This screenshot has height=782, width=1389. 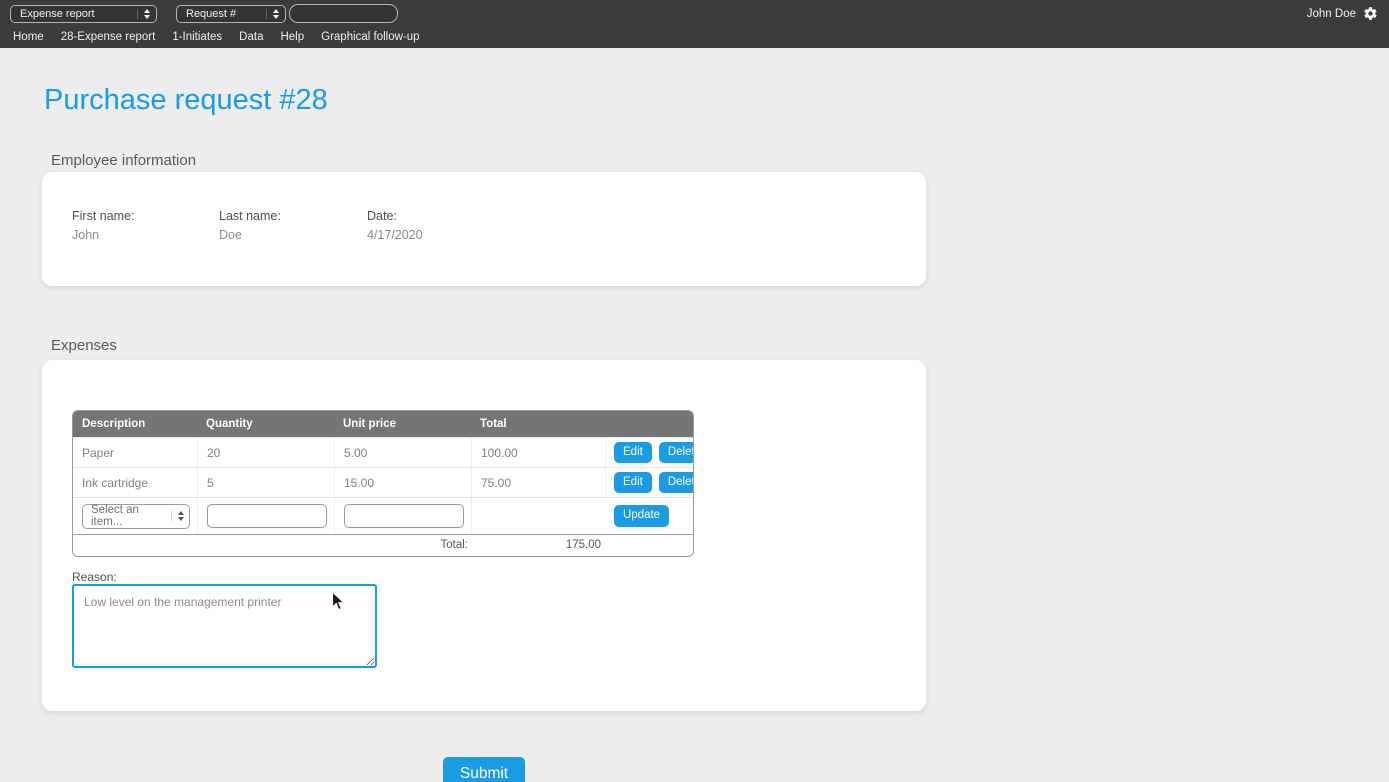 What do you see at coordinates (124, 160) in the screenshot?
I see `employee-section-heading: Employee information` at bounding box center [124, 160].